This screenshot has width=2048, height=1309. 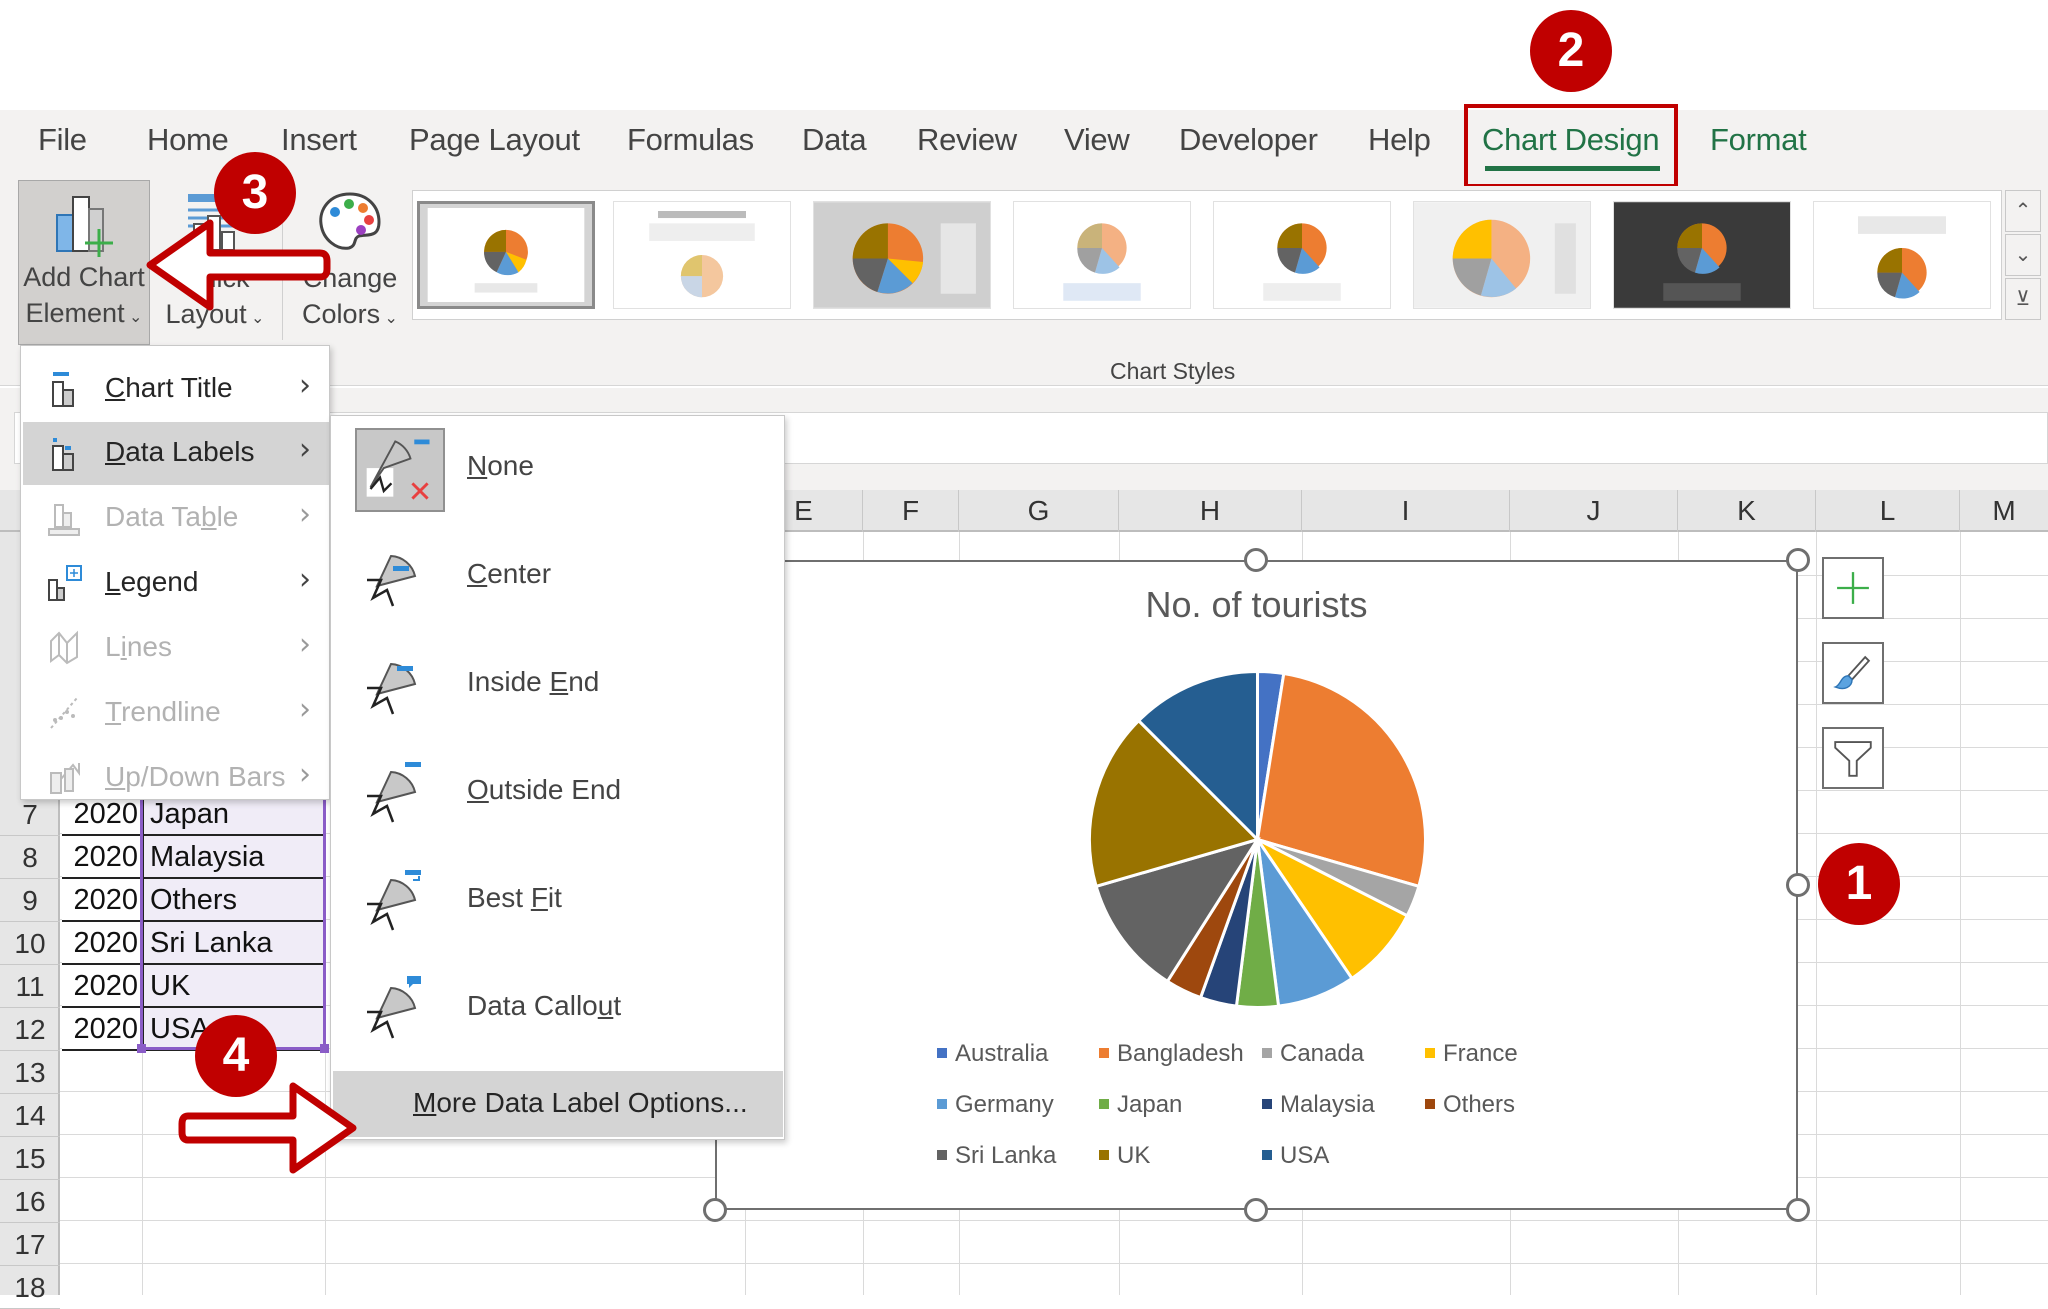 What do you see at coordinates (557, 794) in the screenshot?
I see `submenu-item-outside-end: Outside End` at bounding box center [557, 794].